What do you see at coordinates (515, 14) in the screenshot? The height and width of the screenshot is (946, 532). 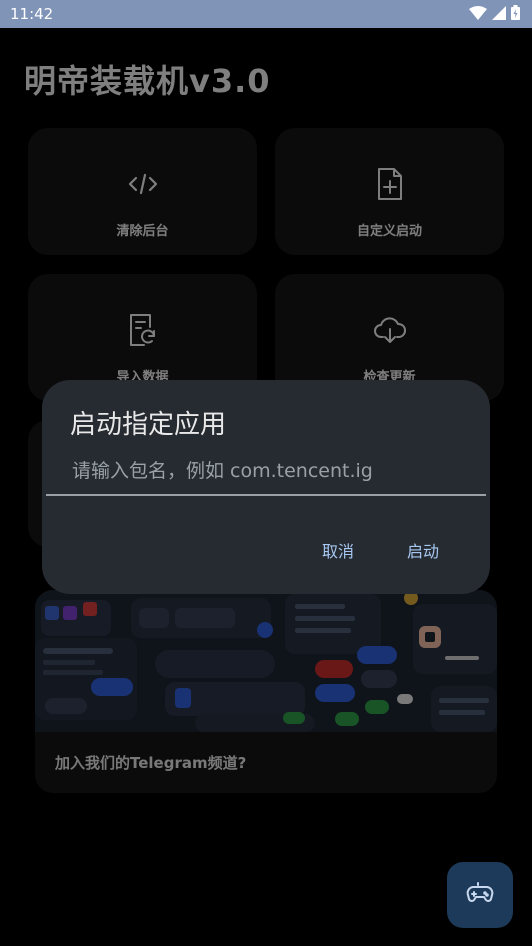 I see `battery-icon` at bounding box center [515, 14].